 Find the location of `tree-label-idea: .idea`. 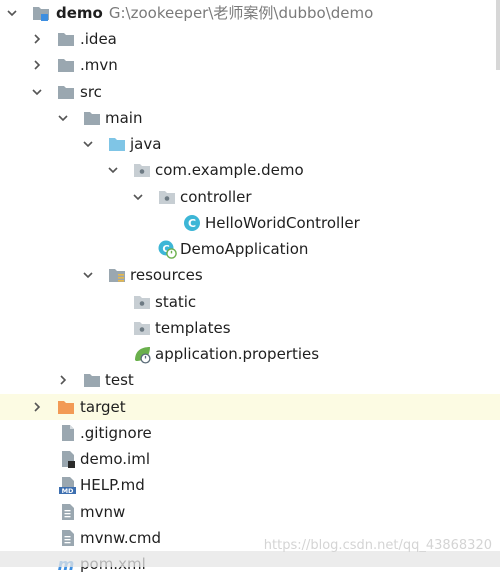

tree-label-idea: .idea is located at coordinates (98, 39).